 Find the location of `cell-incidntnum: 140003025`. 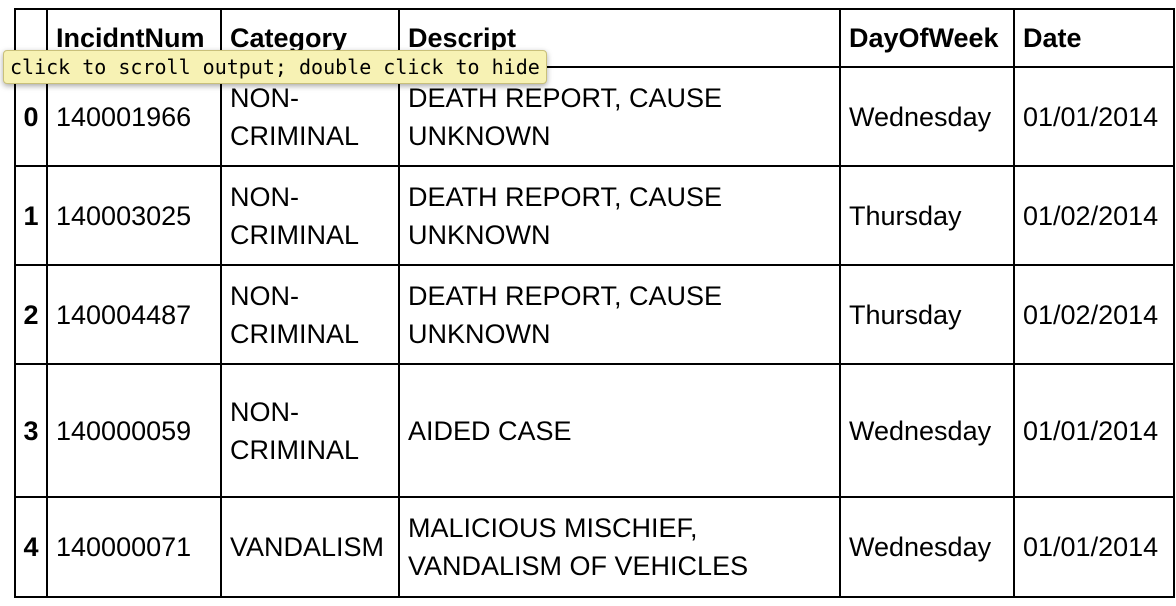

cell-incidntnum: 140003025 is located at coordinates (134, 215).